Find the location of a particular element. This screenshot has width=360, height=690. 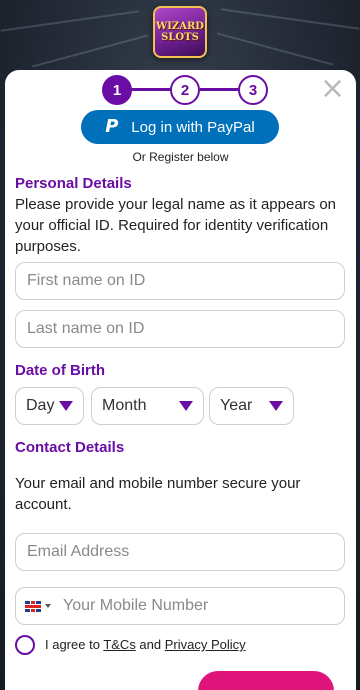

last-name-placeholder: Last name on ID is located at coordinates (86, 328).